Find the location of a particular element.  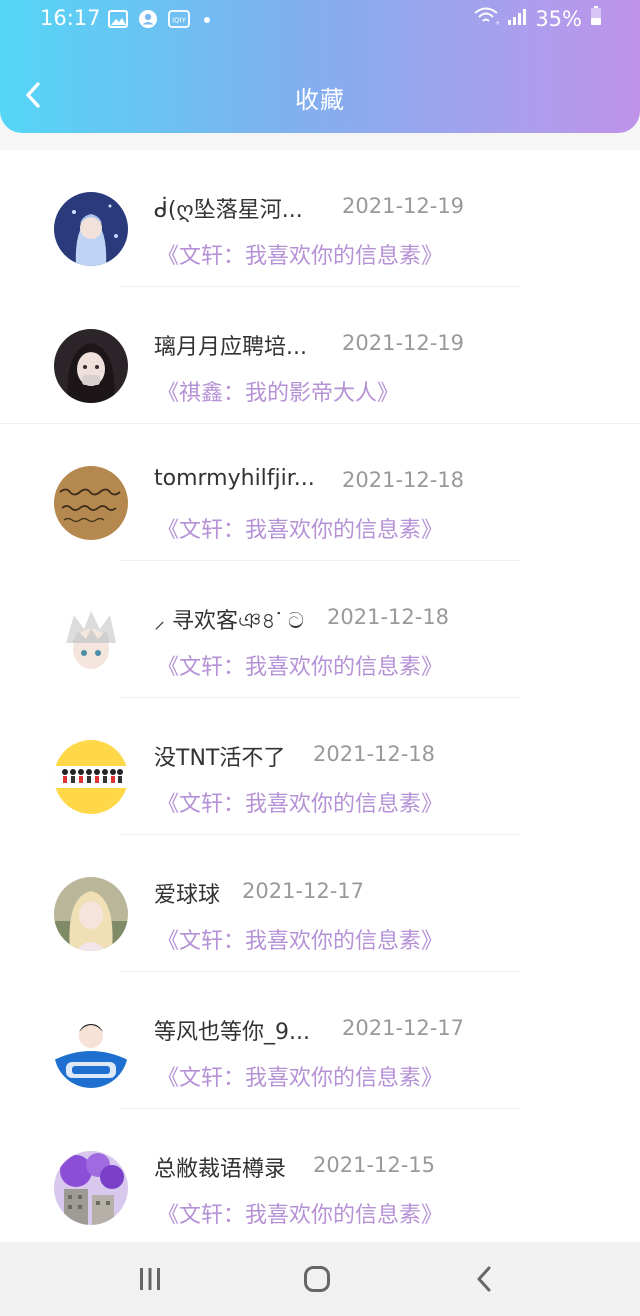

iqiyi-icon: iQIY is located at coordinates (179, 21).